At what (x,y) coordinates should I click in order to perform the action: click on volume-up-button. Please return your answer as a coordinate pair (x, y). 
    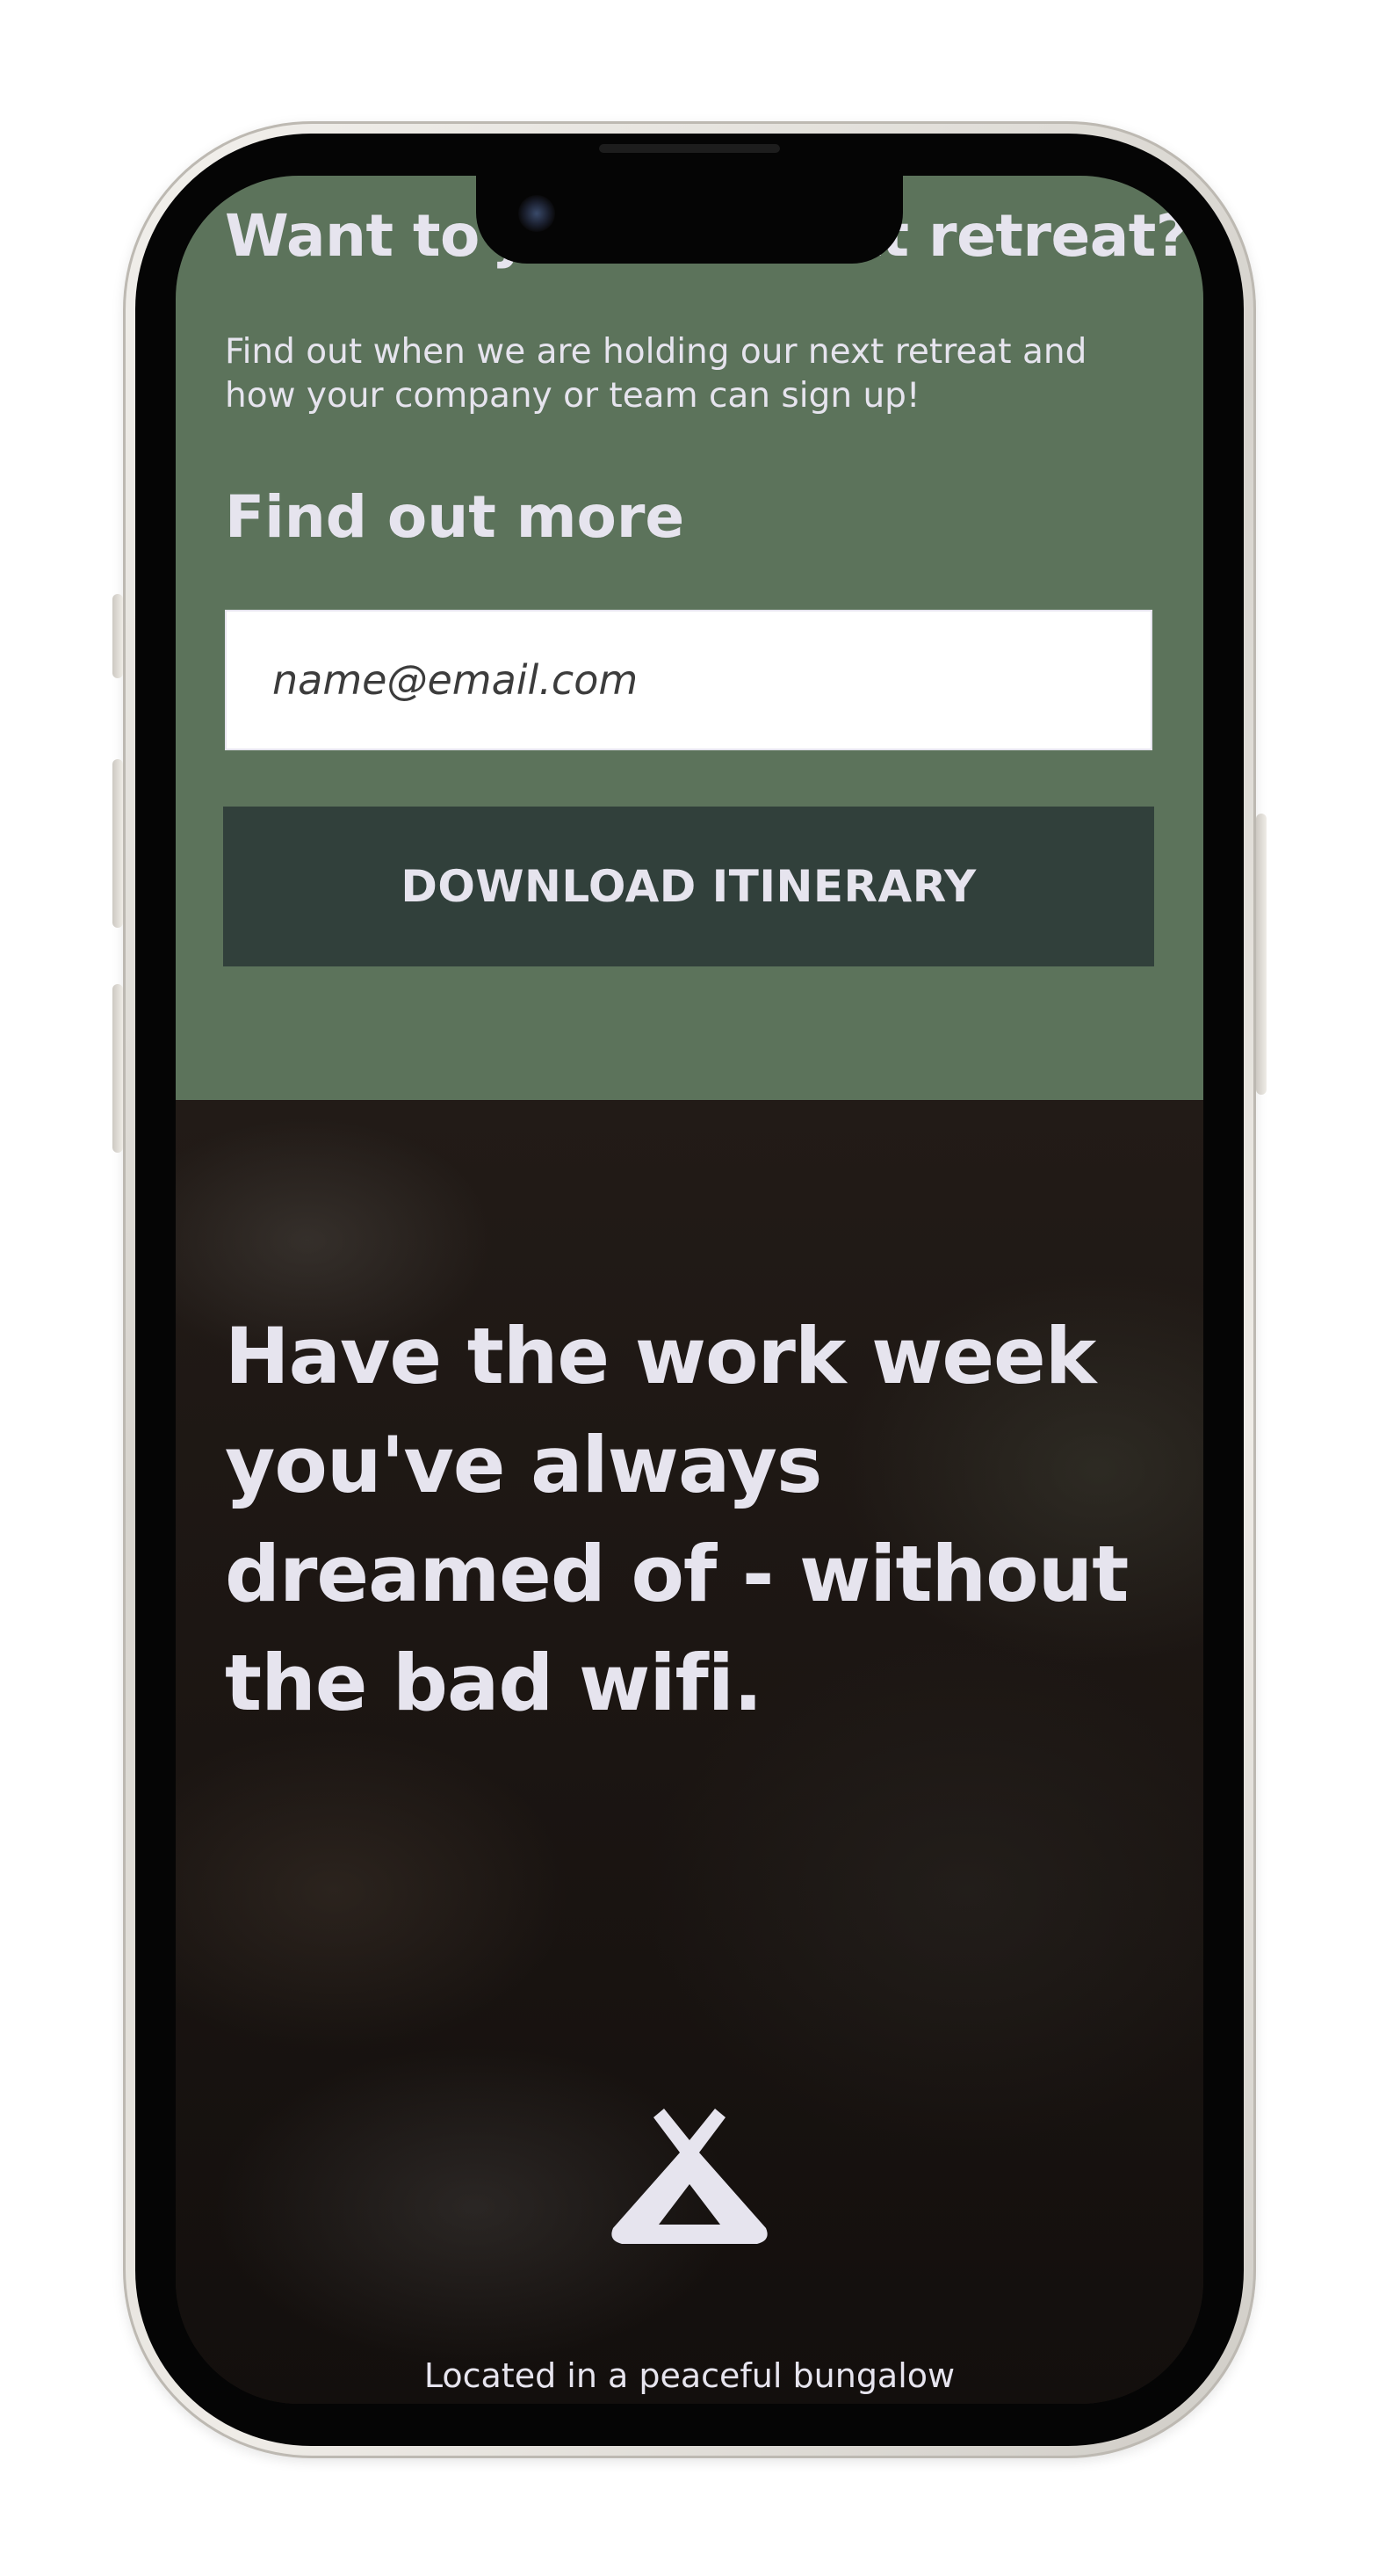
    Looking at the image, I should click on (117, 843).